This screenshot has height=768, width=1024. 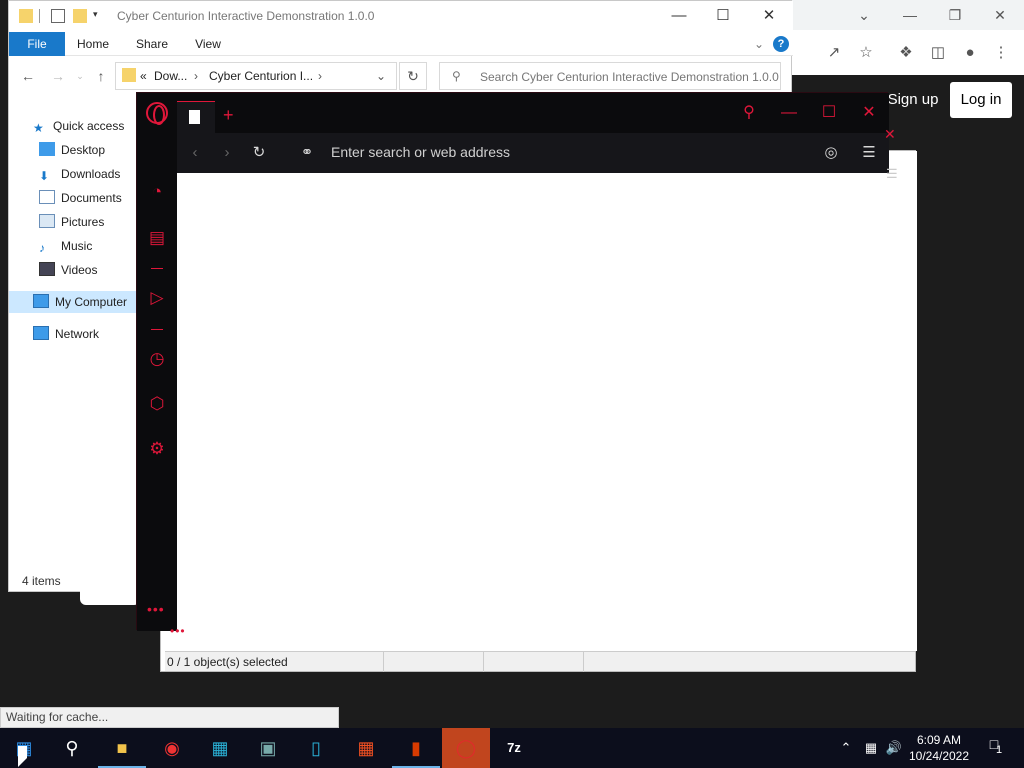 I want to click on up-arrow-icon: ↑, so click(x=101, y=76).